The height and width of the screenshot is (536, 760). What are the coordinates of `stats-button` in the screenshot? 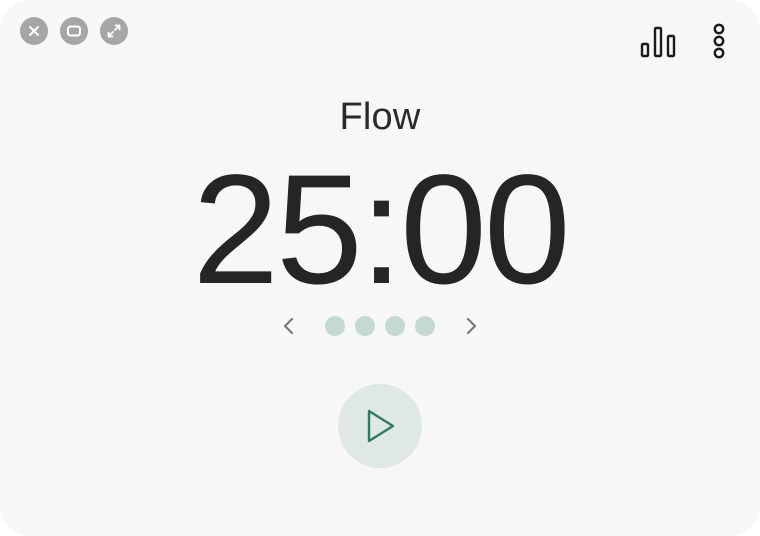 It's located at (659, 41).